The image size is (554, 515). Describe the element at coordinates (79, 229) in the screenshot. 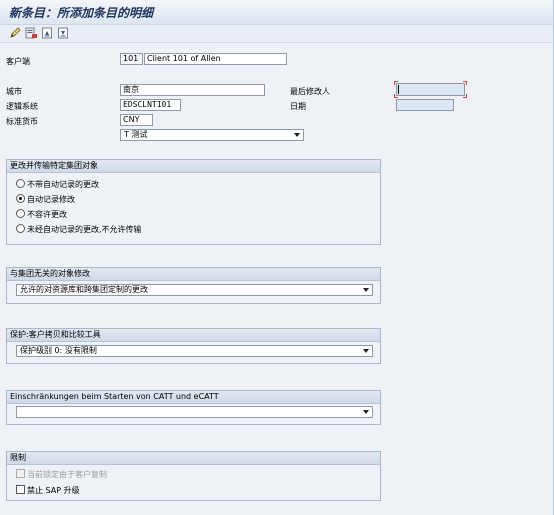

I see `radio-option-no-transport: 未经自动记录的更改,不允许传输` at that location.